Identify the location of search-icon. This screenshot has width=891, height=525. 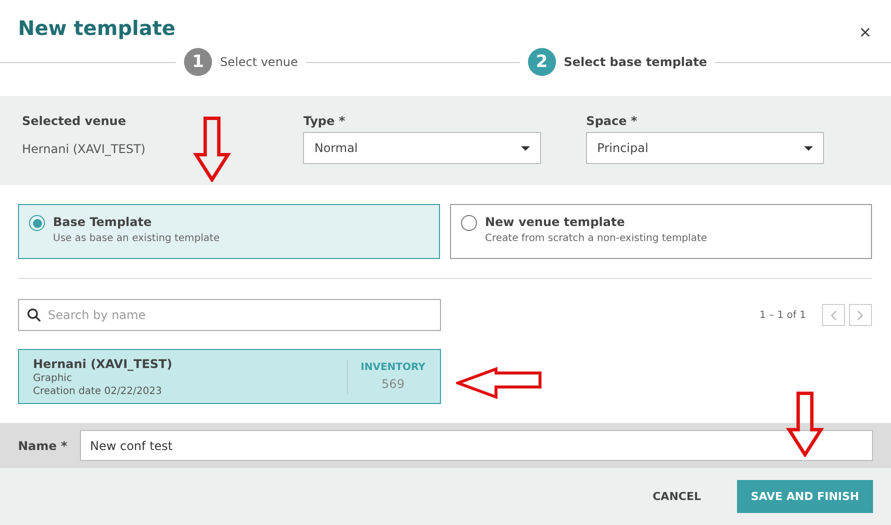
(34, 315).